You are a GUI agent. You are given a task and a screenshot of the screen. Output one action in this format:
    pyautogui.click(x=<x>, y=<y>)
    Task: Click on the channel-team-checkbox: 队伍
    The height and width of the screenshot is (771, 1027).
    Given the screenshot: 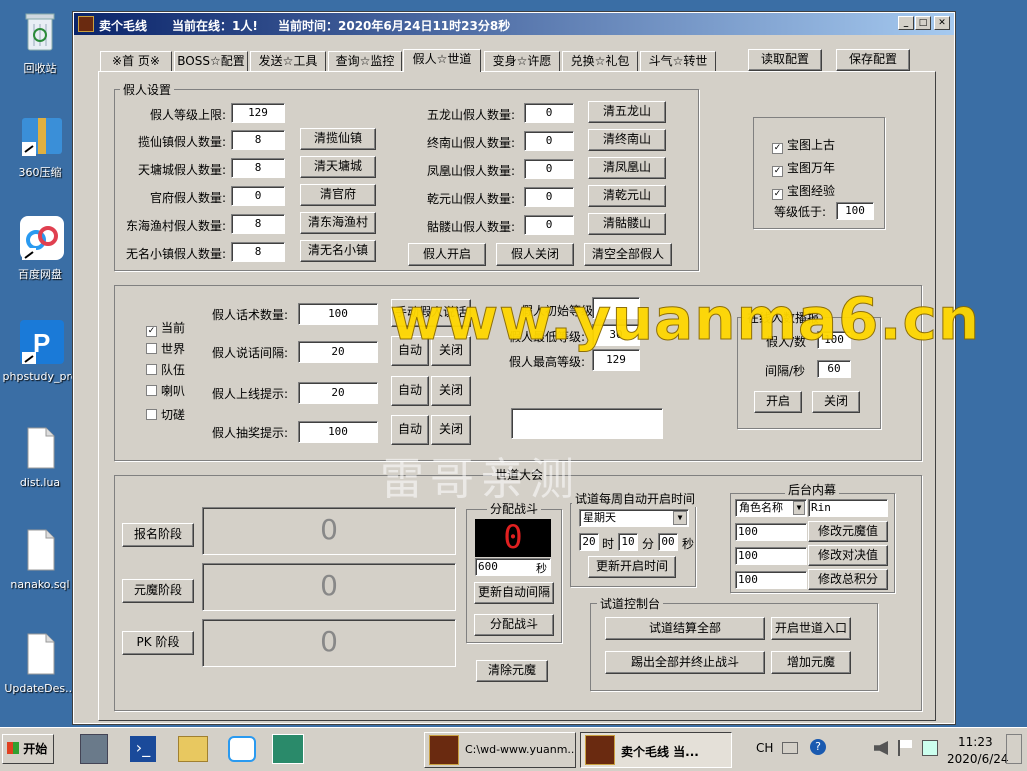 What is the action you would take?
    pyautogui.click(x=165, y=369)
    